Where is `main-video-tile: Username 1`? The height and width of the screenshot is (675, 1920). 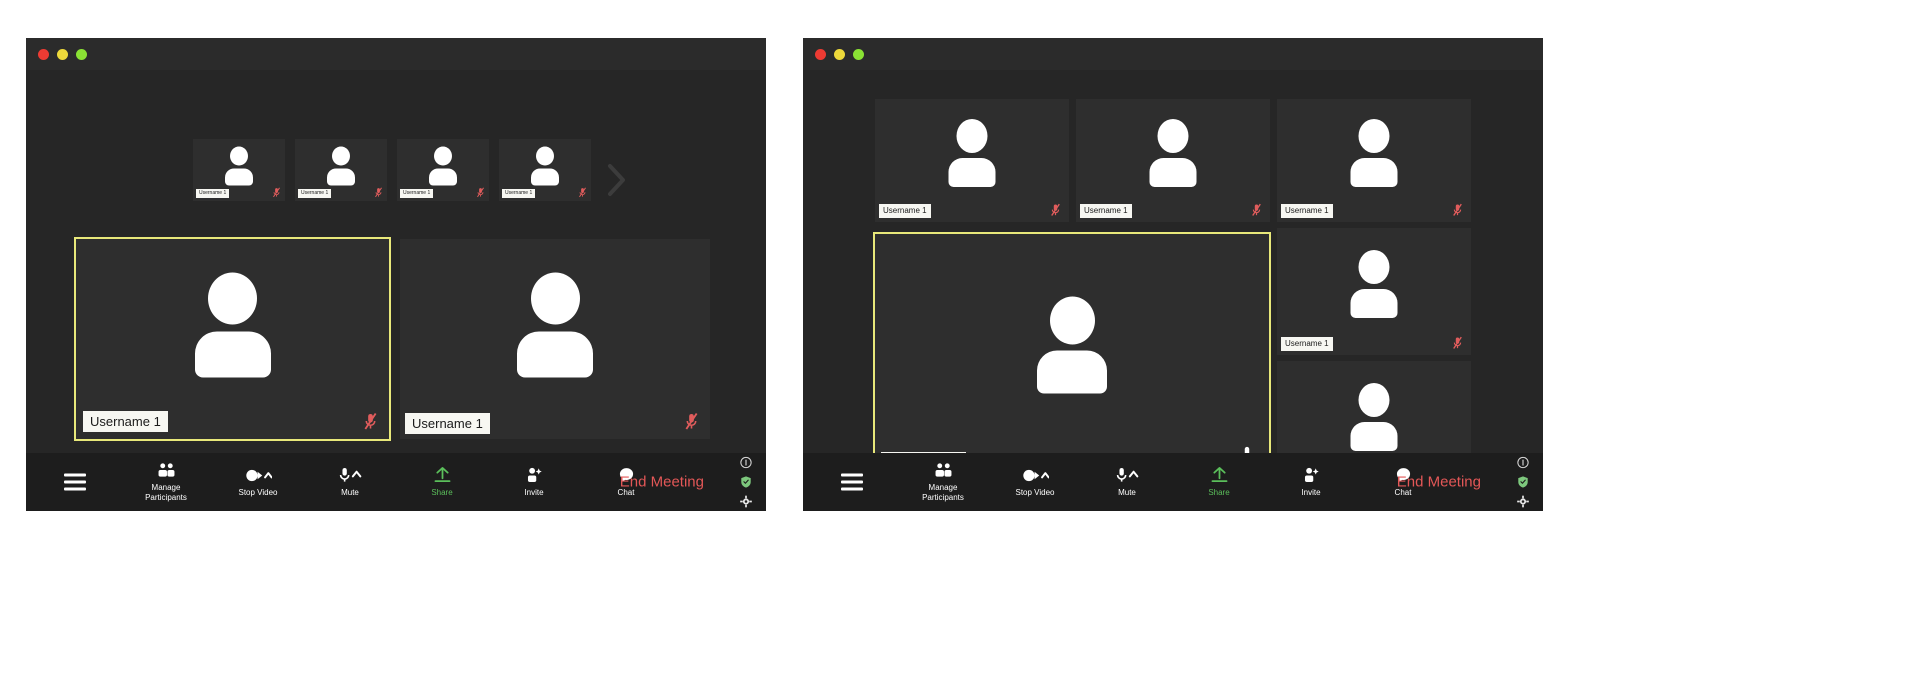 main-video-tile: Username 1 is located at coordinates (555, 339).